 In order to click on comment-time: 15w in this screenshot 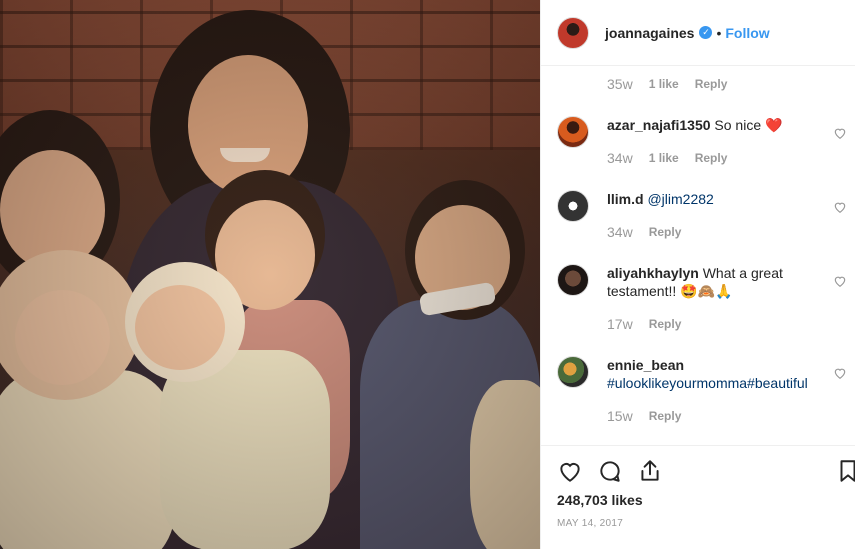, I will do `click(620, 416)`.